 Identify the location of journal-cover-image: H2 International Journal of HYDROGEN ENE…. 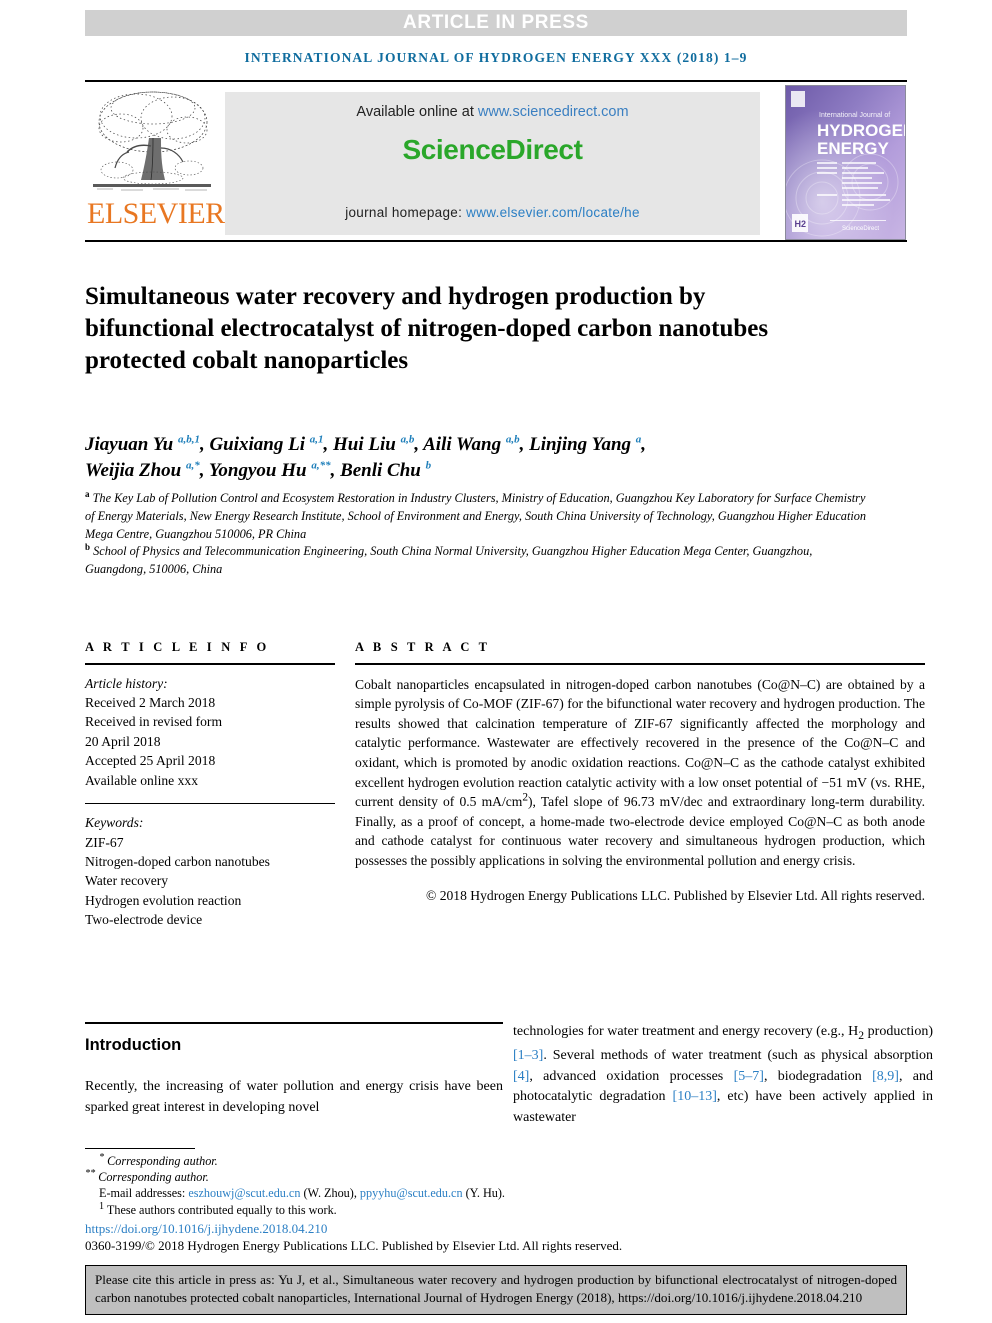
(845, 162).